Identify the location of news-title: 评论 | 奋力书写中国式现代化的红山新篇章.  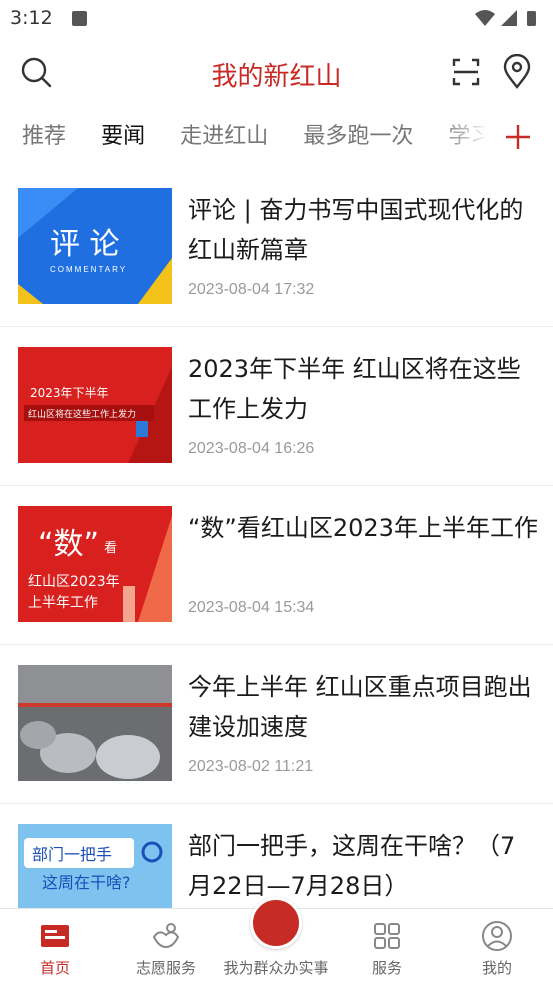
(356, 230).